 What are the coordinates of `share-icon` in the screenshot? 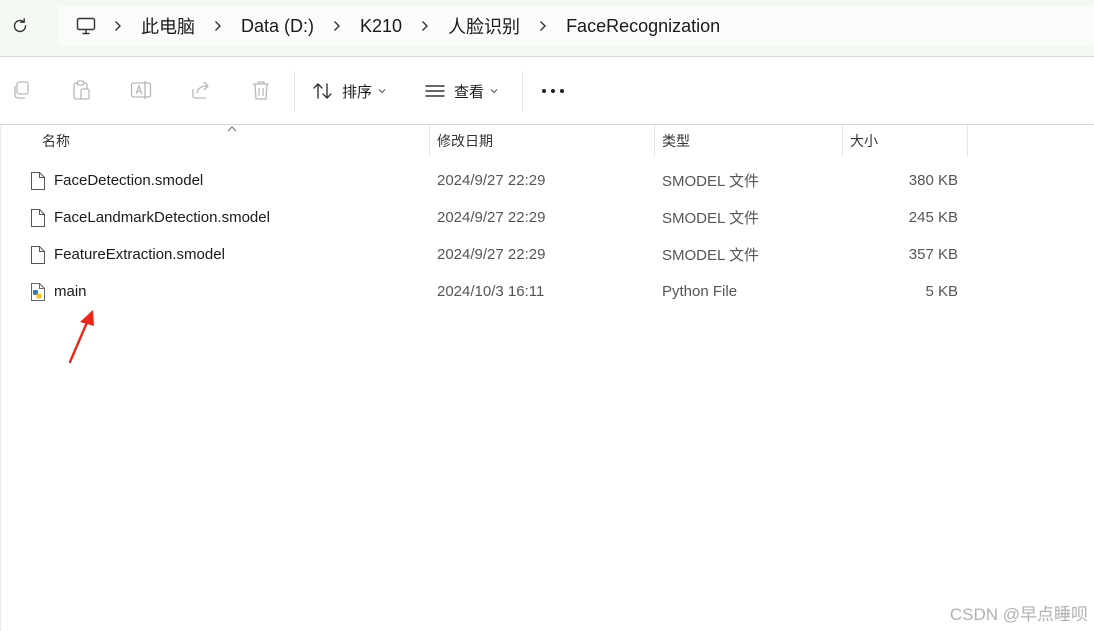 It's located at (200, 90).